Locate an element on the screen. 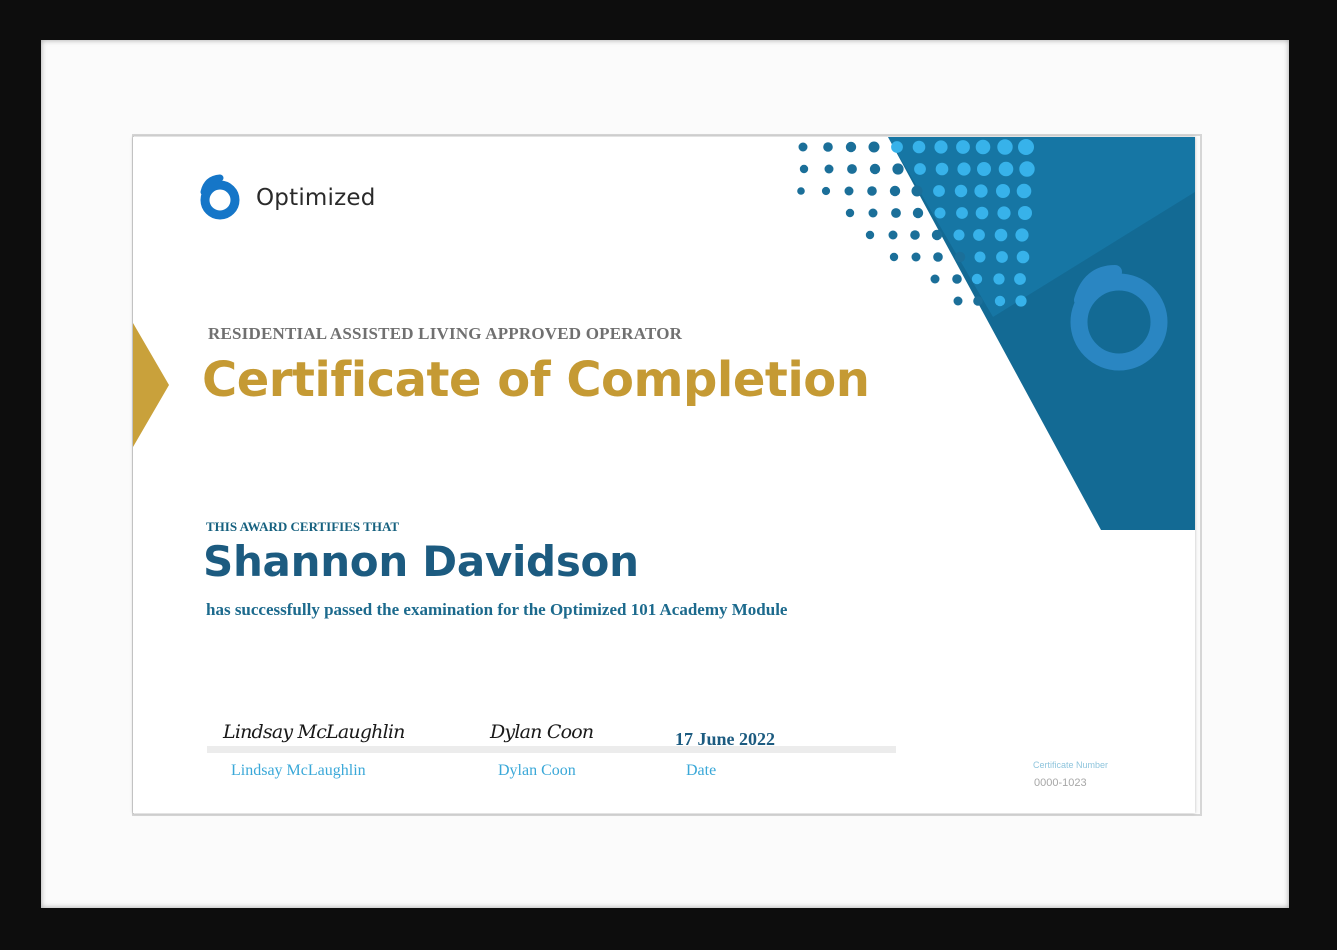 The image size is (1337, 950). brand-name: Optimized is located at coordinates (316, 198).